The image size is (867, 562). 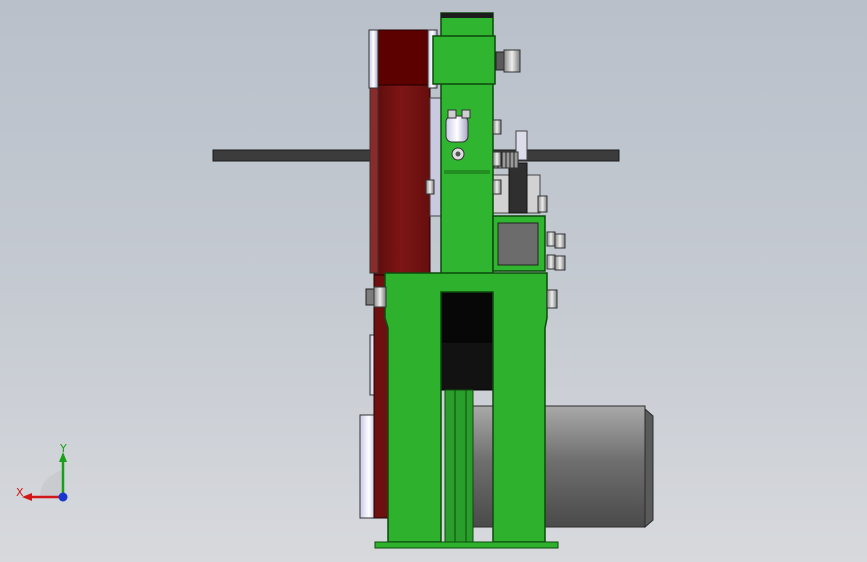 What do you see at coordinates (63, 448) in the screenshot?
I see `y-axis-label: Y` at bounding box center [63, 448].